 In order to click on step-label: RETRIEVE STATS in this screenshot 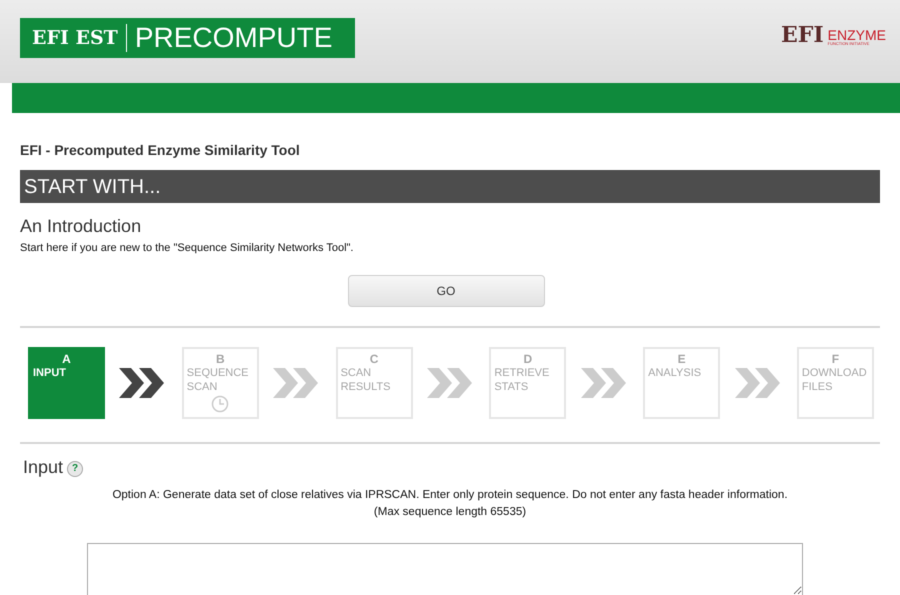, I will do `click(522, 380)`.